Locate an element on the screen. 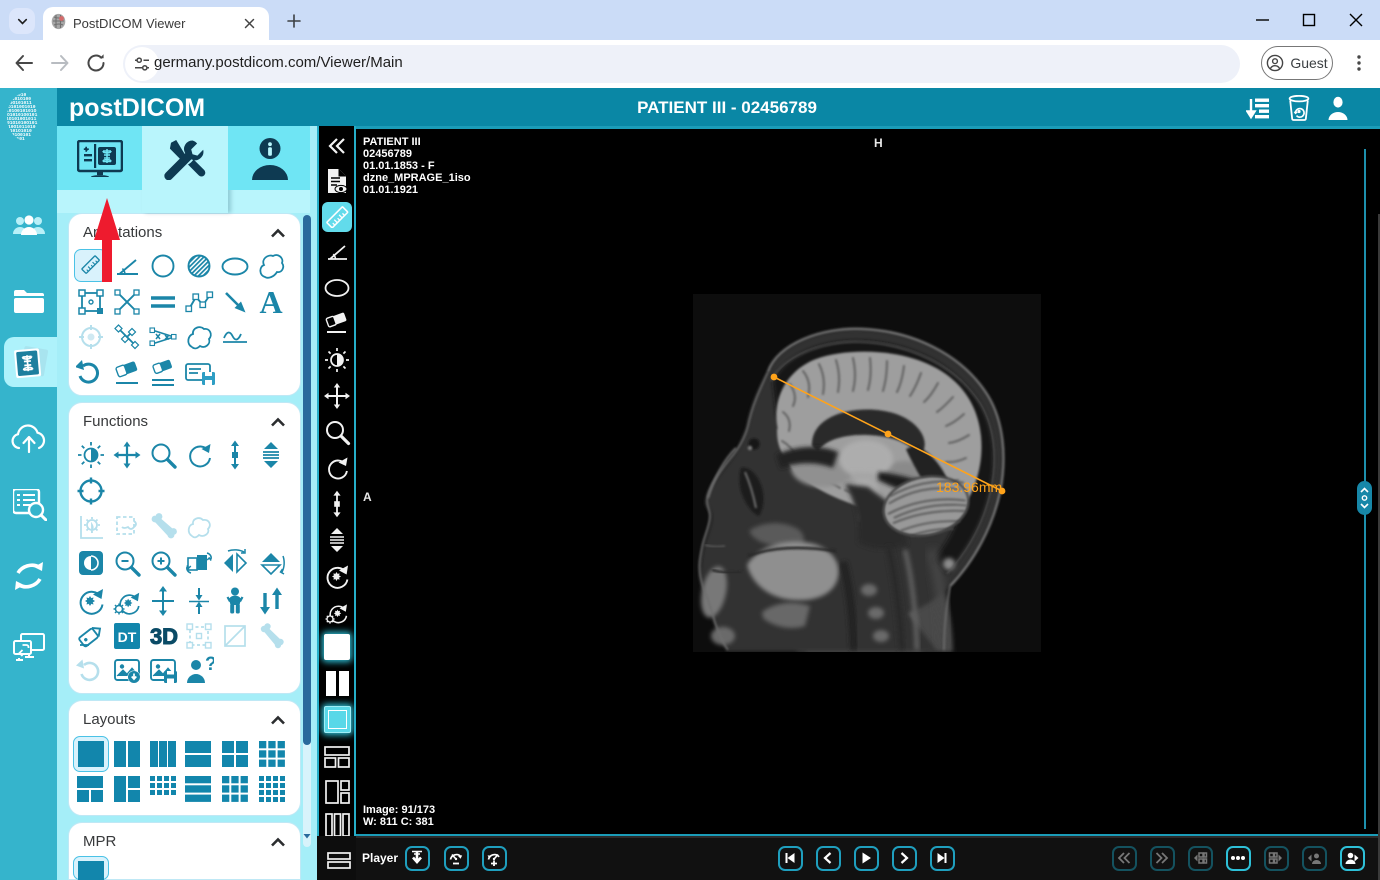 Image resolution: width=1380 pixels, height=880 pixels. svg-text: 1O101 is located at coordinates (18, 139).